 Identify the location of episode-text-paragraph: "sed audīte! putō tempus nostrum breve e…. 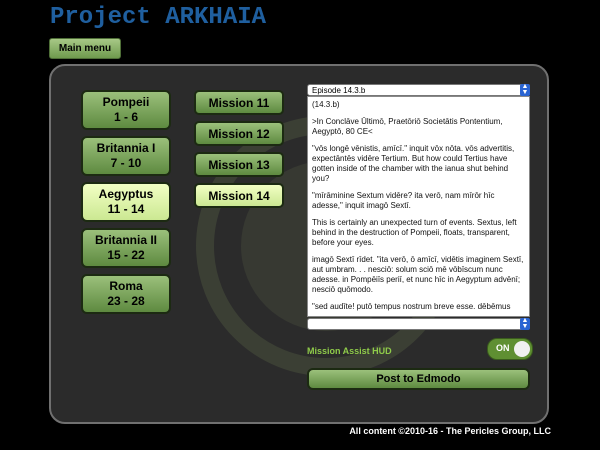
(411, 306).